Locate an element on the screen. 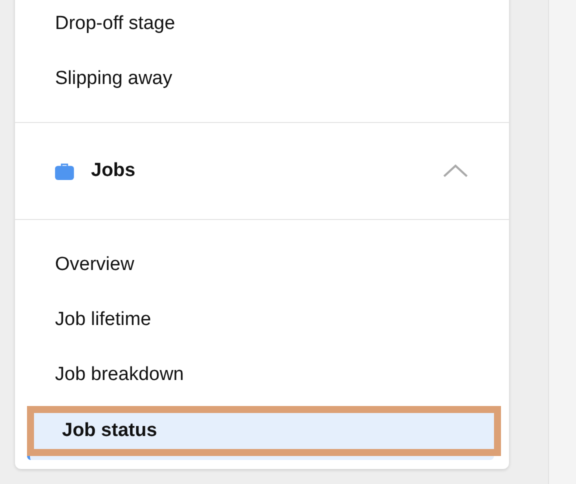 This screenshot has height=484, width=576. sidebar-item: Drop-off stage is located at coordinates (262, 29).